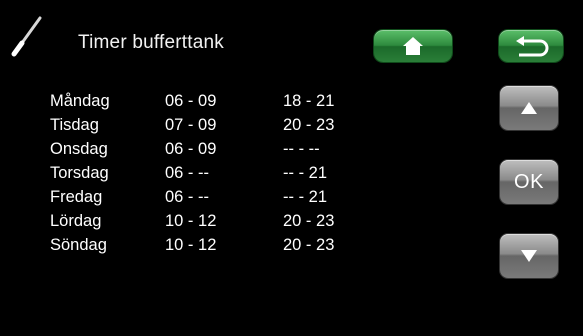 The width and height of the screenshot is (583, 336). Describe the element at coordinates (301, 149) in the screenshot. I see `period-2: -- - --` at that location.